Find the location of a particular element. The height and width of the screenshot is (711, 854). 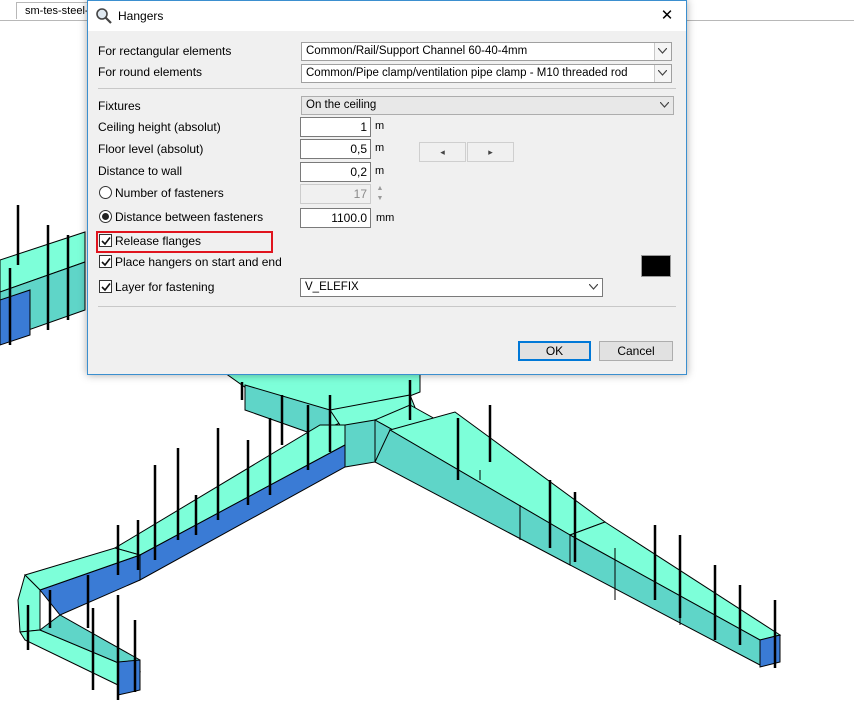

ok-button: OK is located at coordinates (554, 351).